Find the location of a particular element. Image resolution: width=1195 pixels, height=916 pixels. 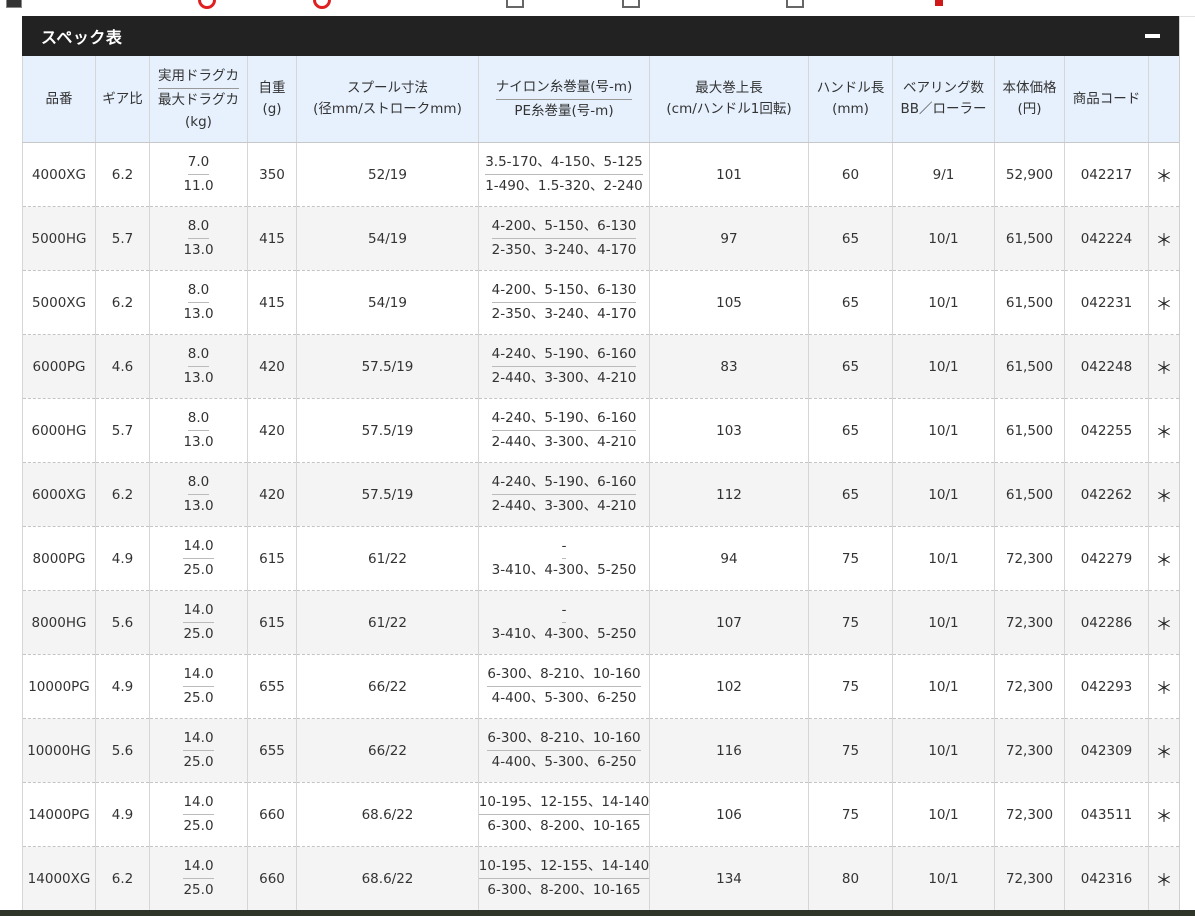

cell-spool: 57.5/19 is located at coordinates (387, 430).